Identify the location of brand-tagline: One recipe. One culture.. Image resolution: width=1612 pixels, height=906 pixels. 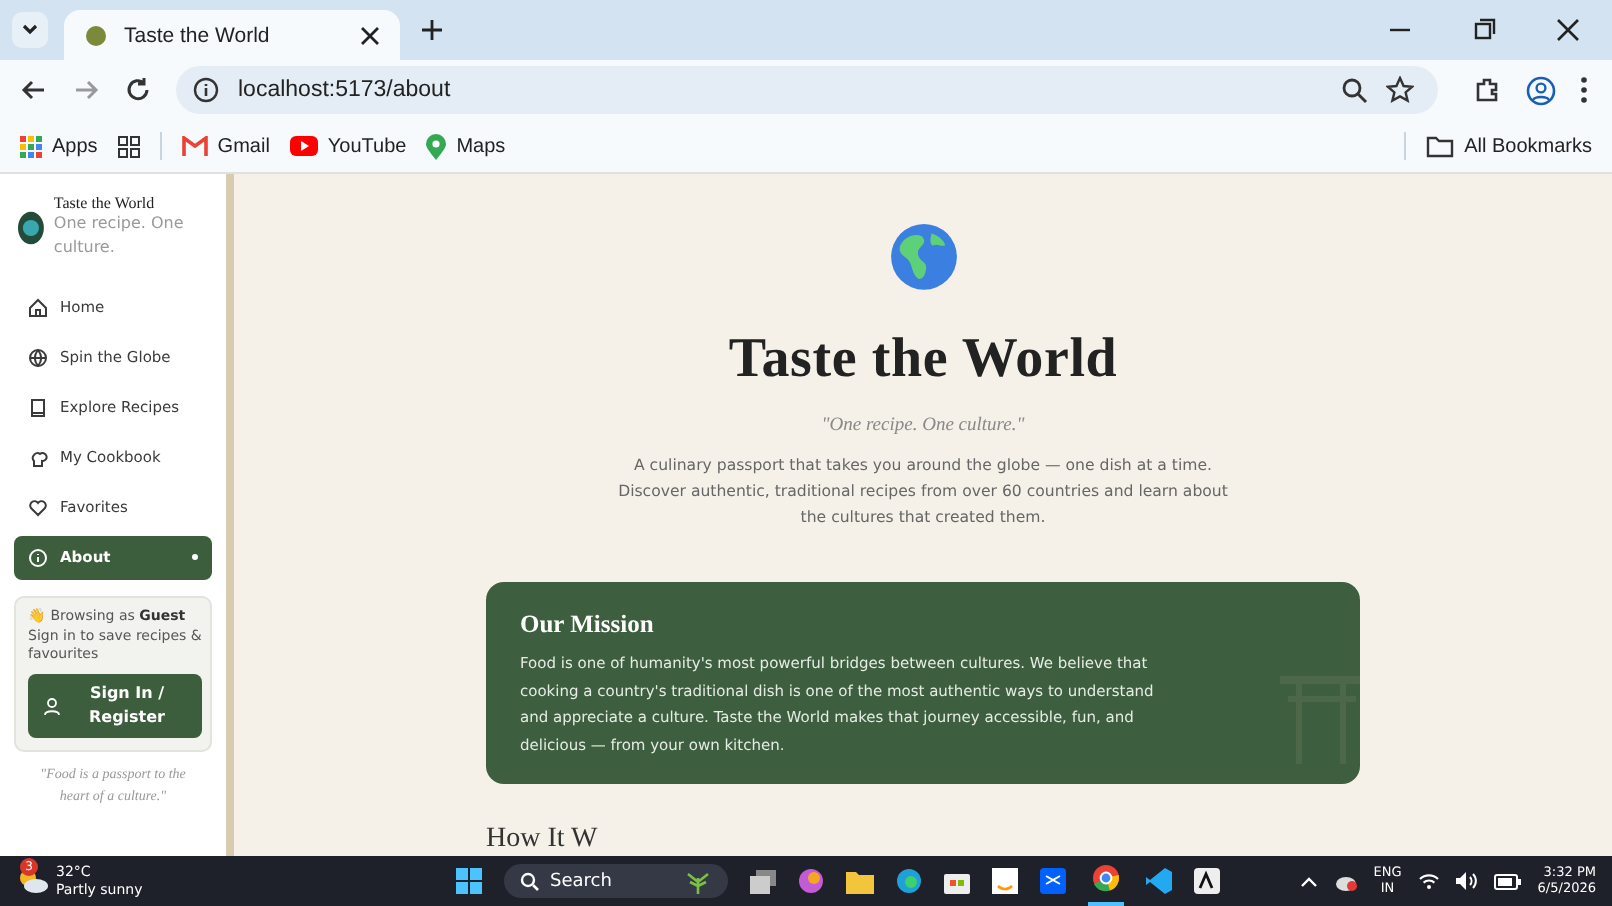
(119, 236).